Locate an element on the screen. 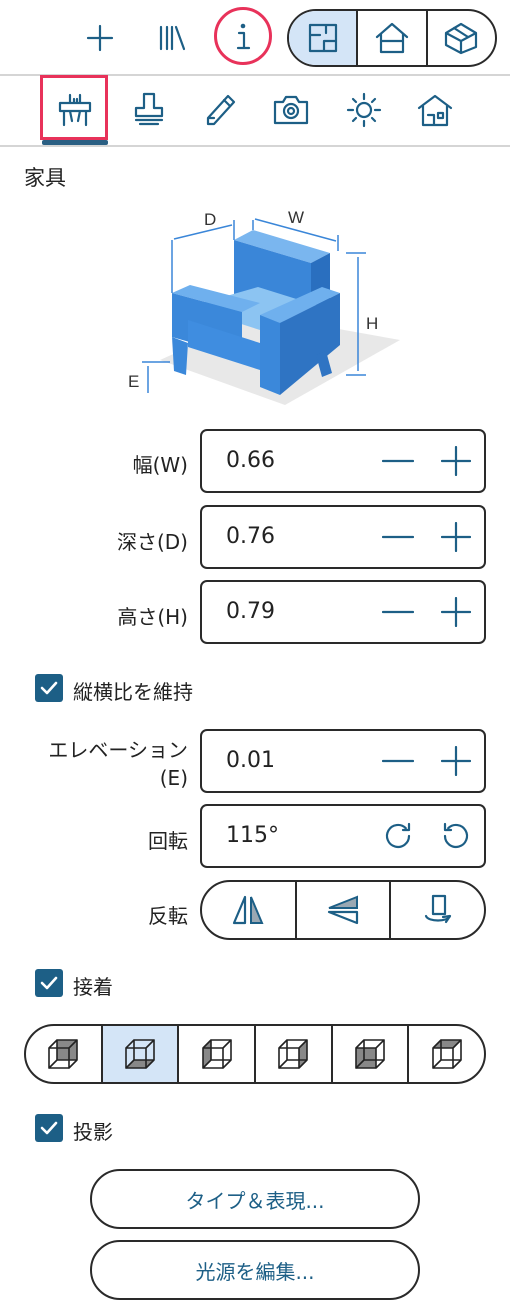 Image resolution: width=510 pixels, height=1316 pixels. rotation-label: 回転 is located at coordinates (168, 841).